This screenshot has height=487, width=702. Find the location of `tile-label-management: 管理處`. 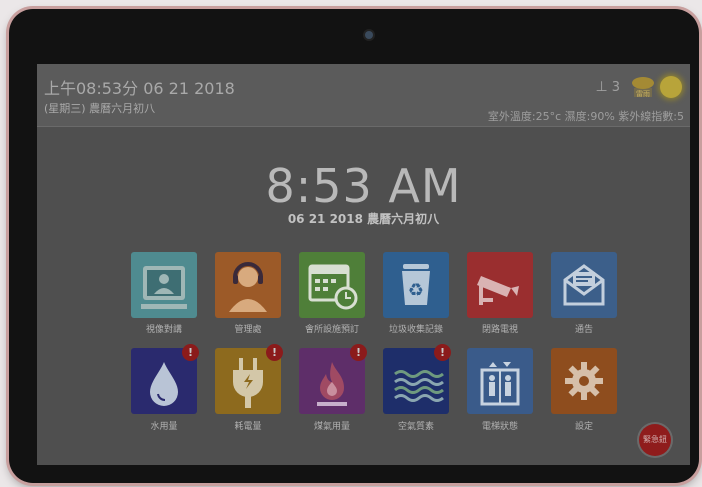

tile-label-management: 管理處 is located at coordinates (248, 330).